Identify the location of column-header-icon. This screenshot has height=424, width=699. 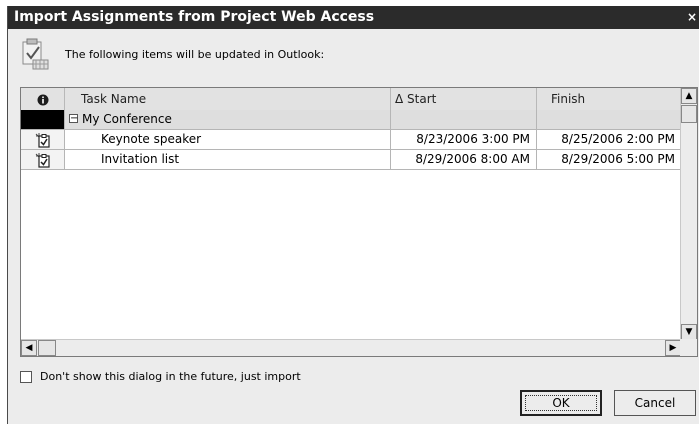
(43, 99).